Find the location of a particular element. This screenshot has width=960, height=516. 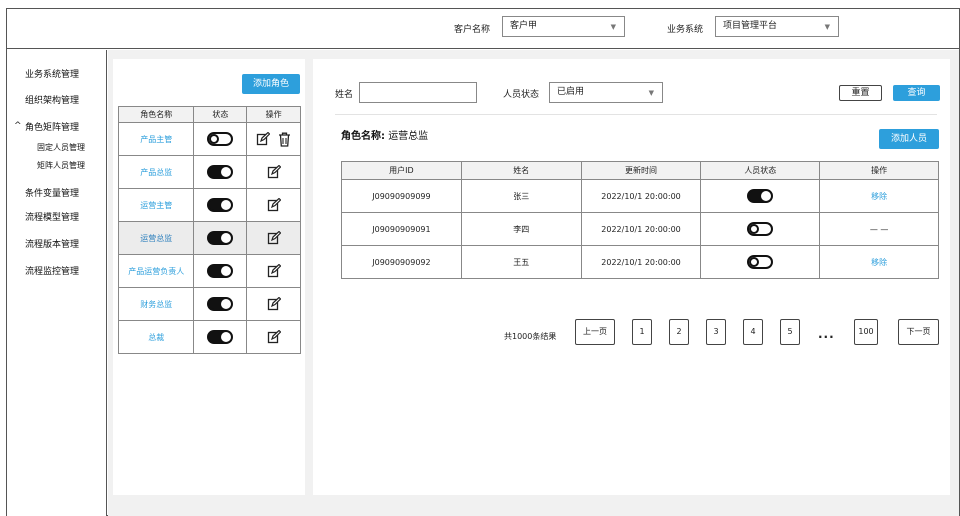

role-row-selected: 运营总监 is located at coordinates (209, 238).